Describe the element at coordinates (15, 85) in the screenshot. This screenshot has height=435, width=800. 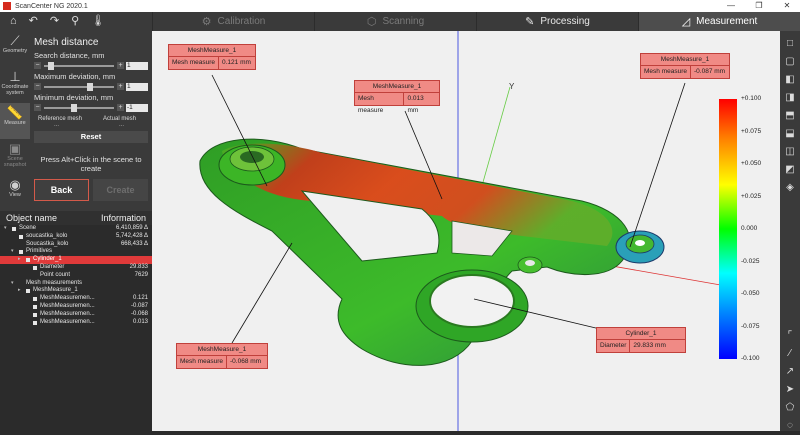
I see `tool-coordinate-system: ⊥ Coordinate system` at that location.